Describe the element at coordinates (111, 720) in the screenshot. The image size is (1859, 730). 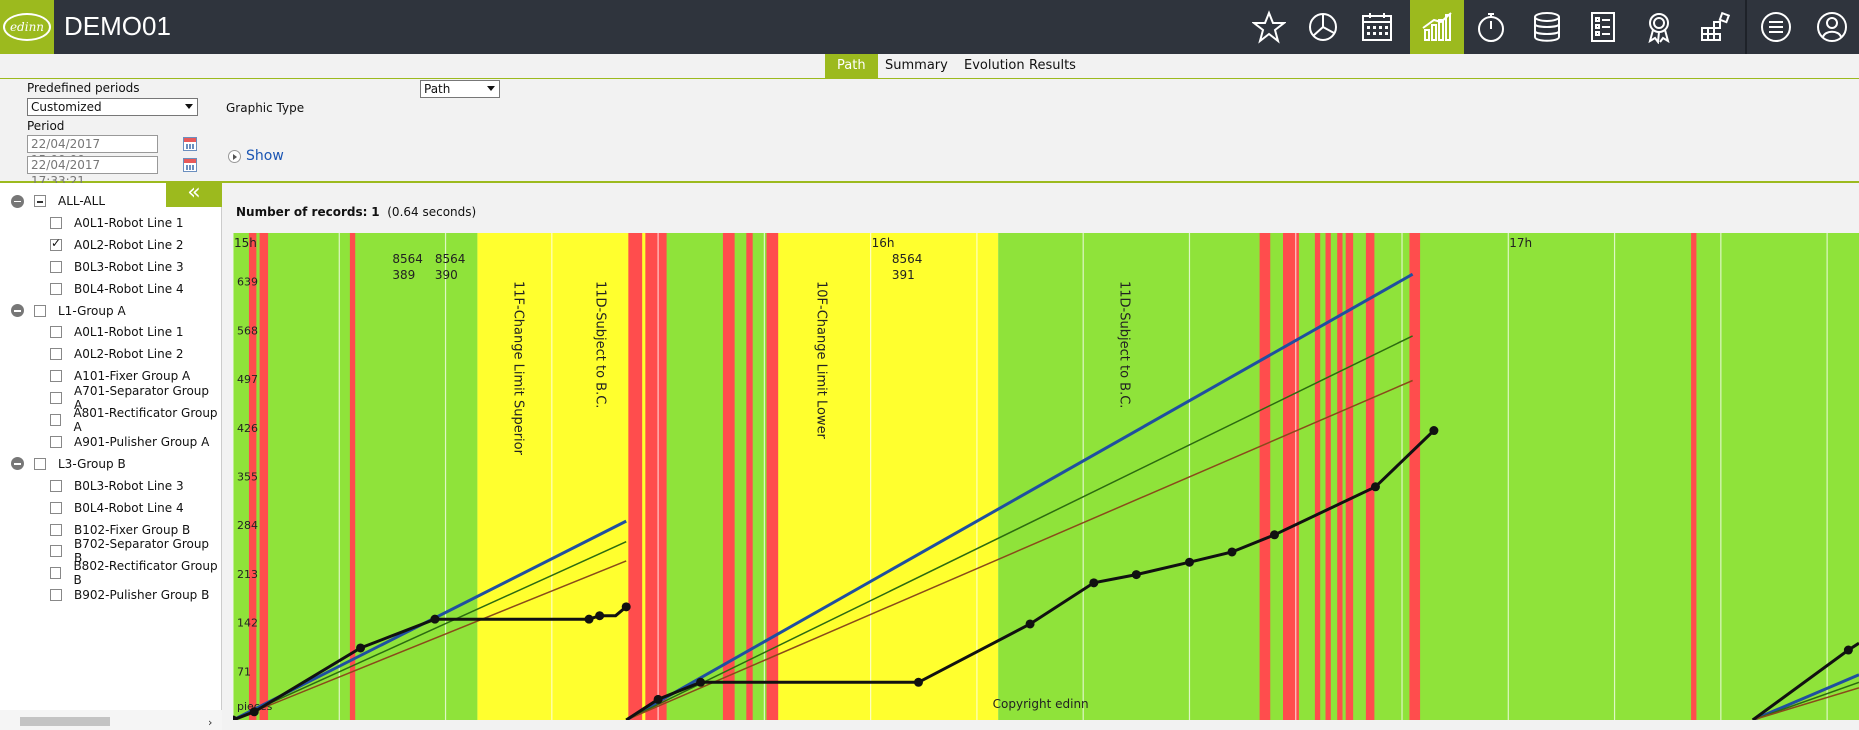
I see `horizontal-scrollbar: ›` at that location.